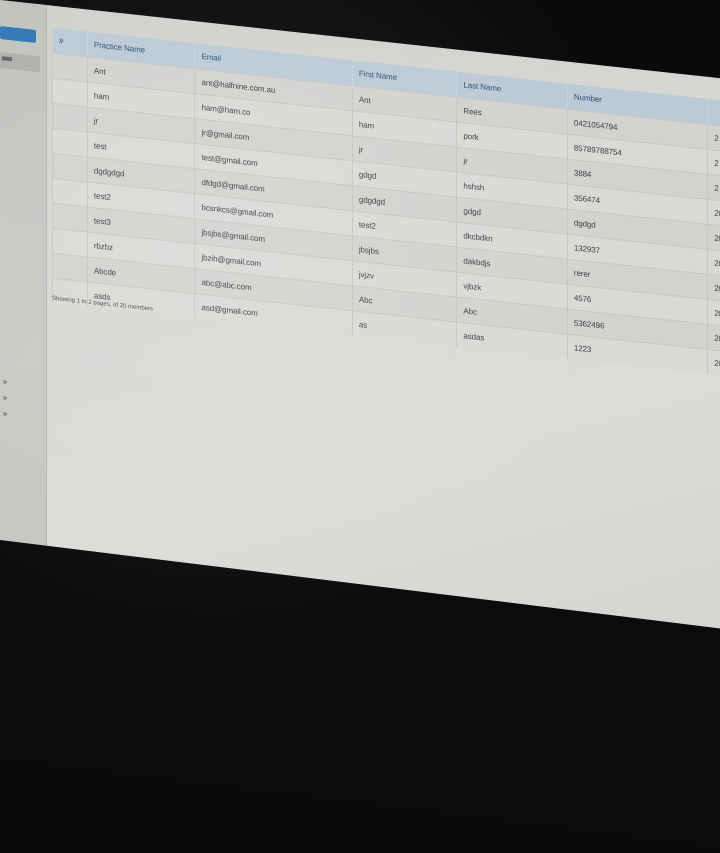 This screenshot has width=720, height=853. Describe the element at coordinates (714, 364) in the screenshot. I see `cell-date: 201` at that location.